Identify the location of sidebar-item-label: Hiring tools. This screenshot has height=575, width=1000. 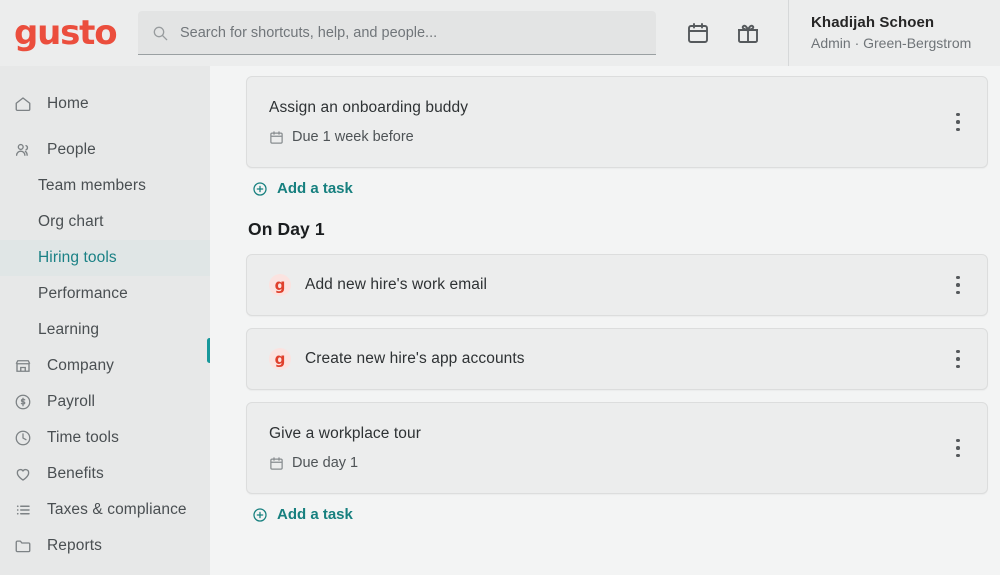
(77, 257).